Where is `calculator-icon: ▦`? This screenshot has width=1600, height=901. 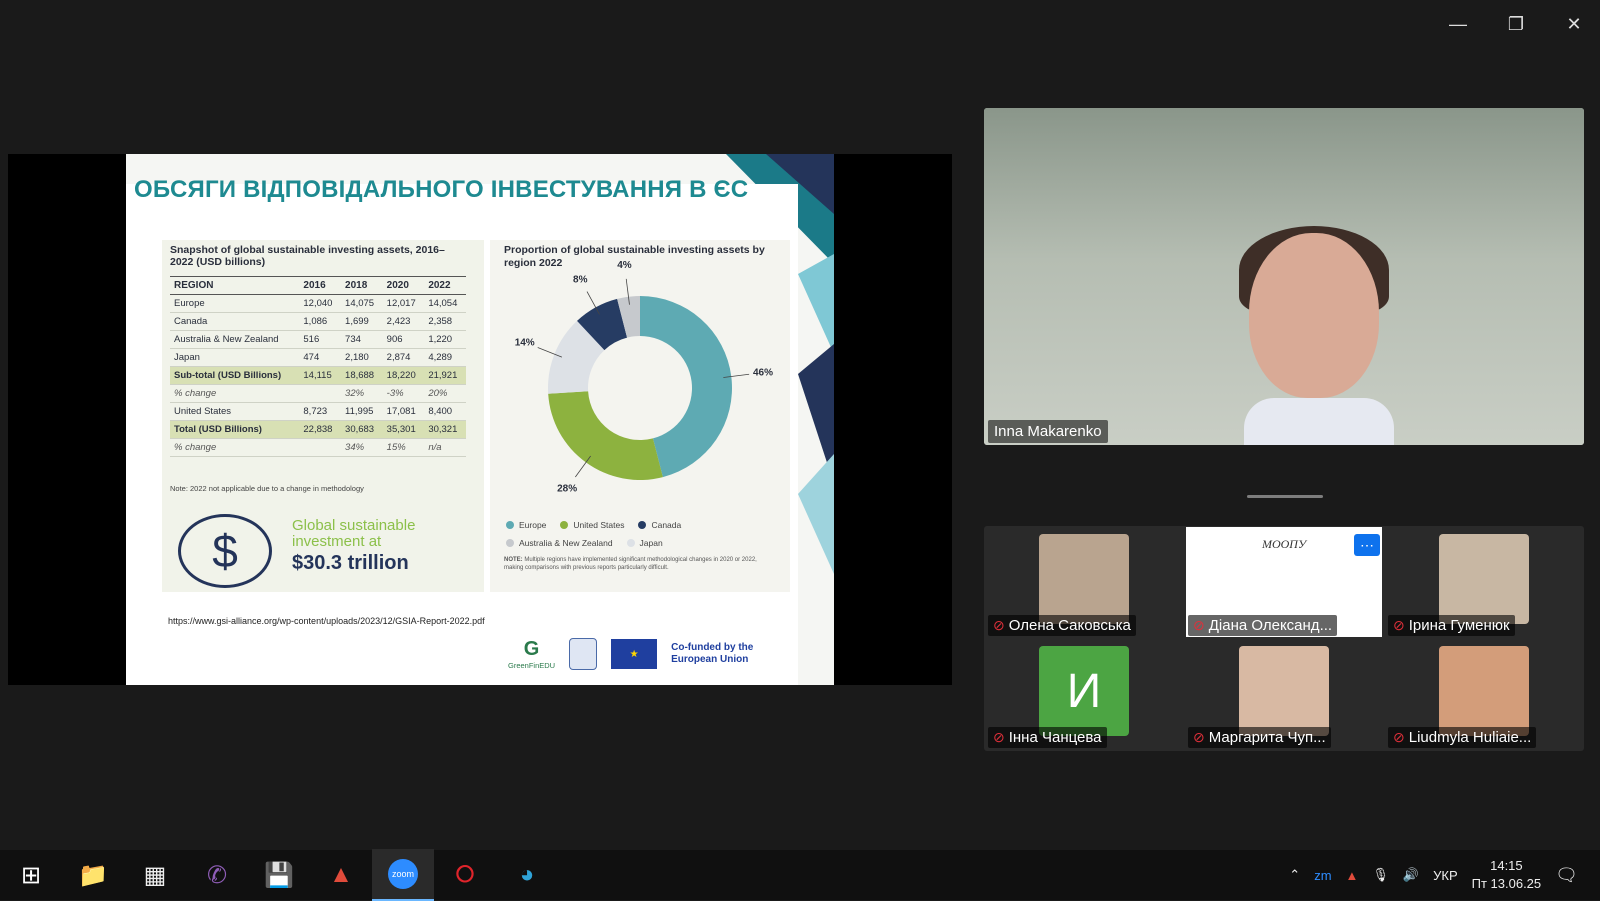
calculator-icon: ▦ is located at coordinates (155, 875).